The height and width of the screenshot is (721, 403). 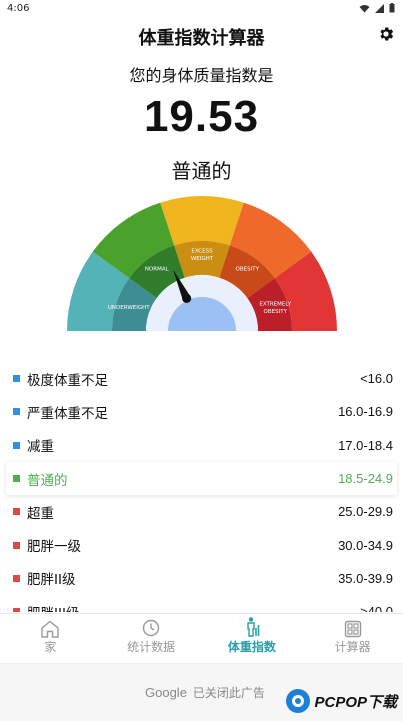 I want to click on range-row: 减重 17.0-18.4, so click(x=201, y=445).